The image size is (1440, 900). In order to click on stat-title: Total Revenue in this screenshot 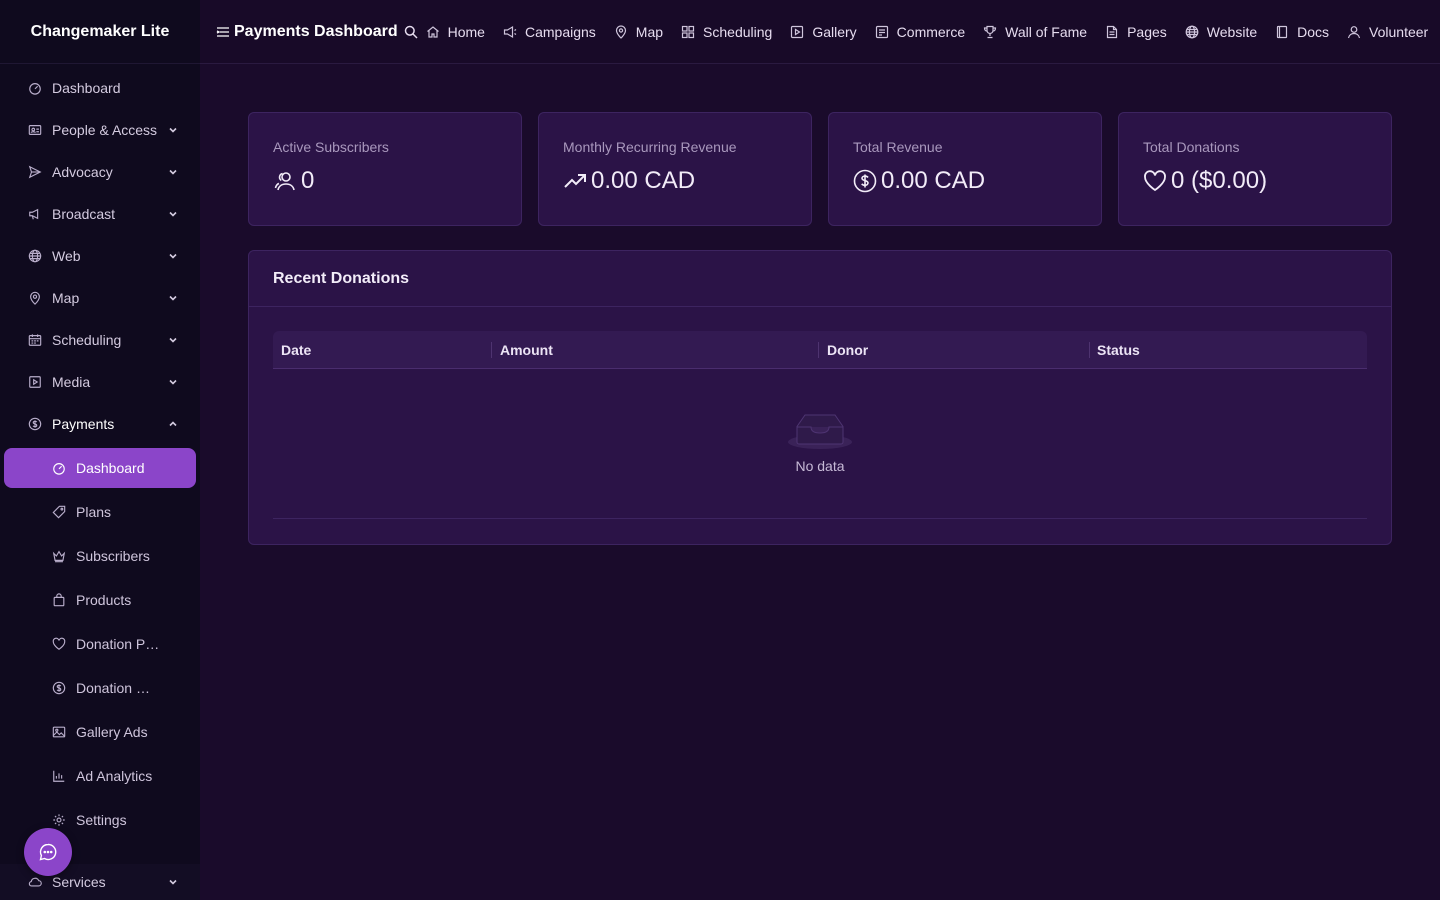, I will do `click(898, 147)`.